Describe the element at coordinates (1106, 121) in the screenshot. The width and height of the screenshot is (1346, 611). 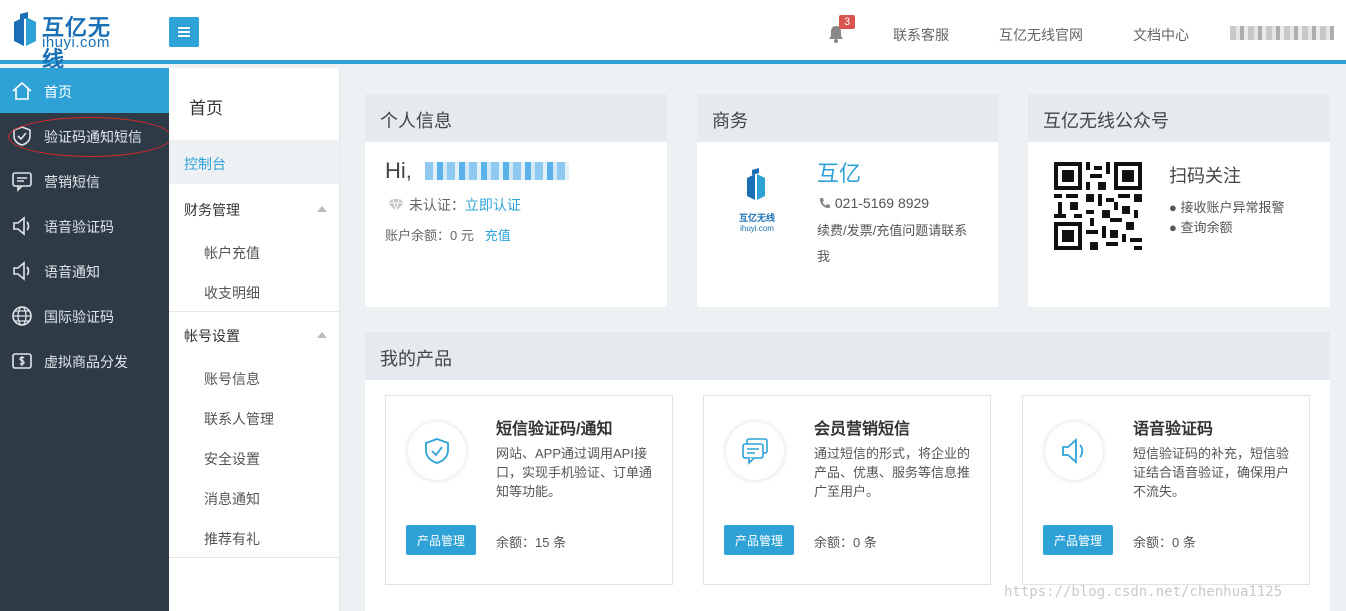
I see `panel-title: 互亿无线公众号` at that location.